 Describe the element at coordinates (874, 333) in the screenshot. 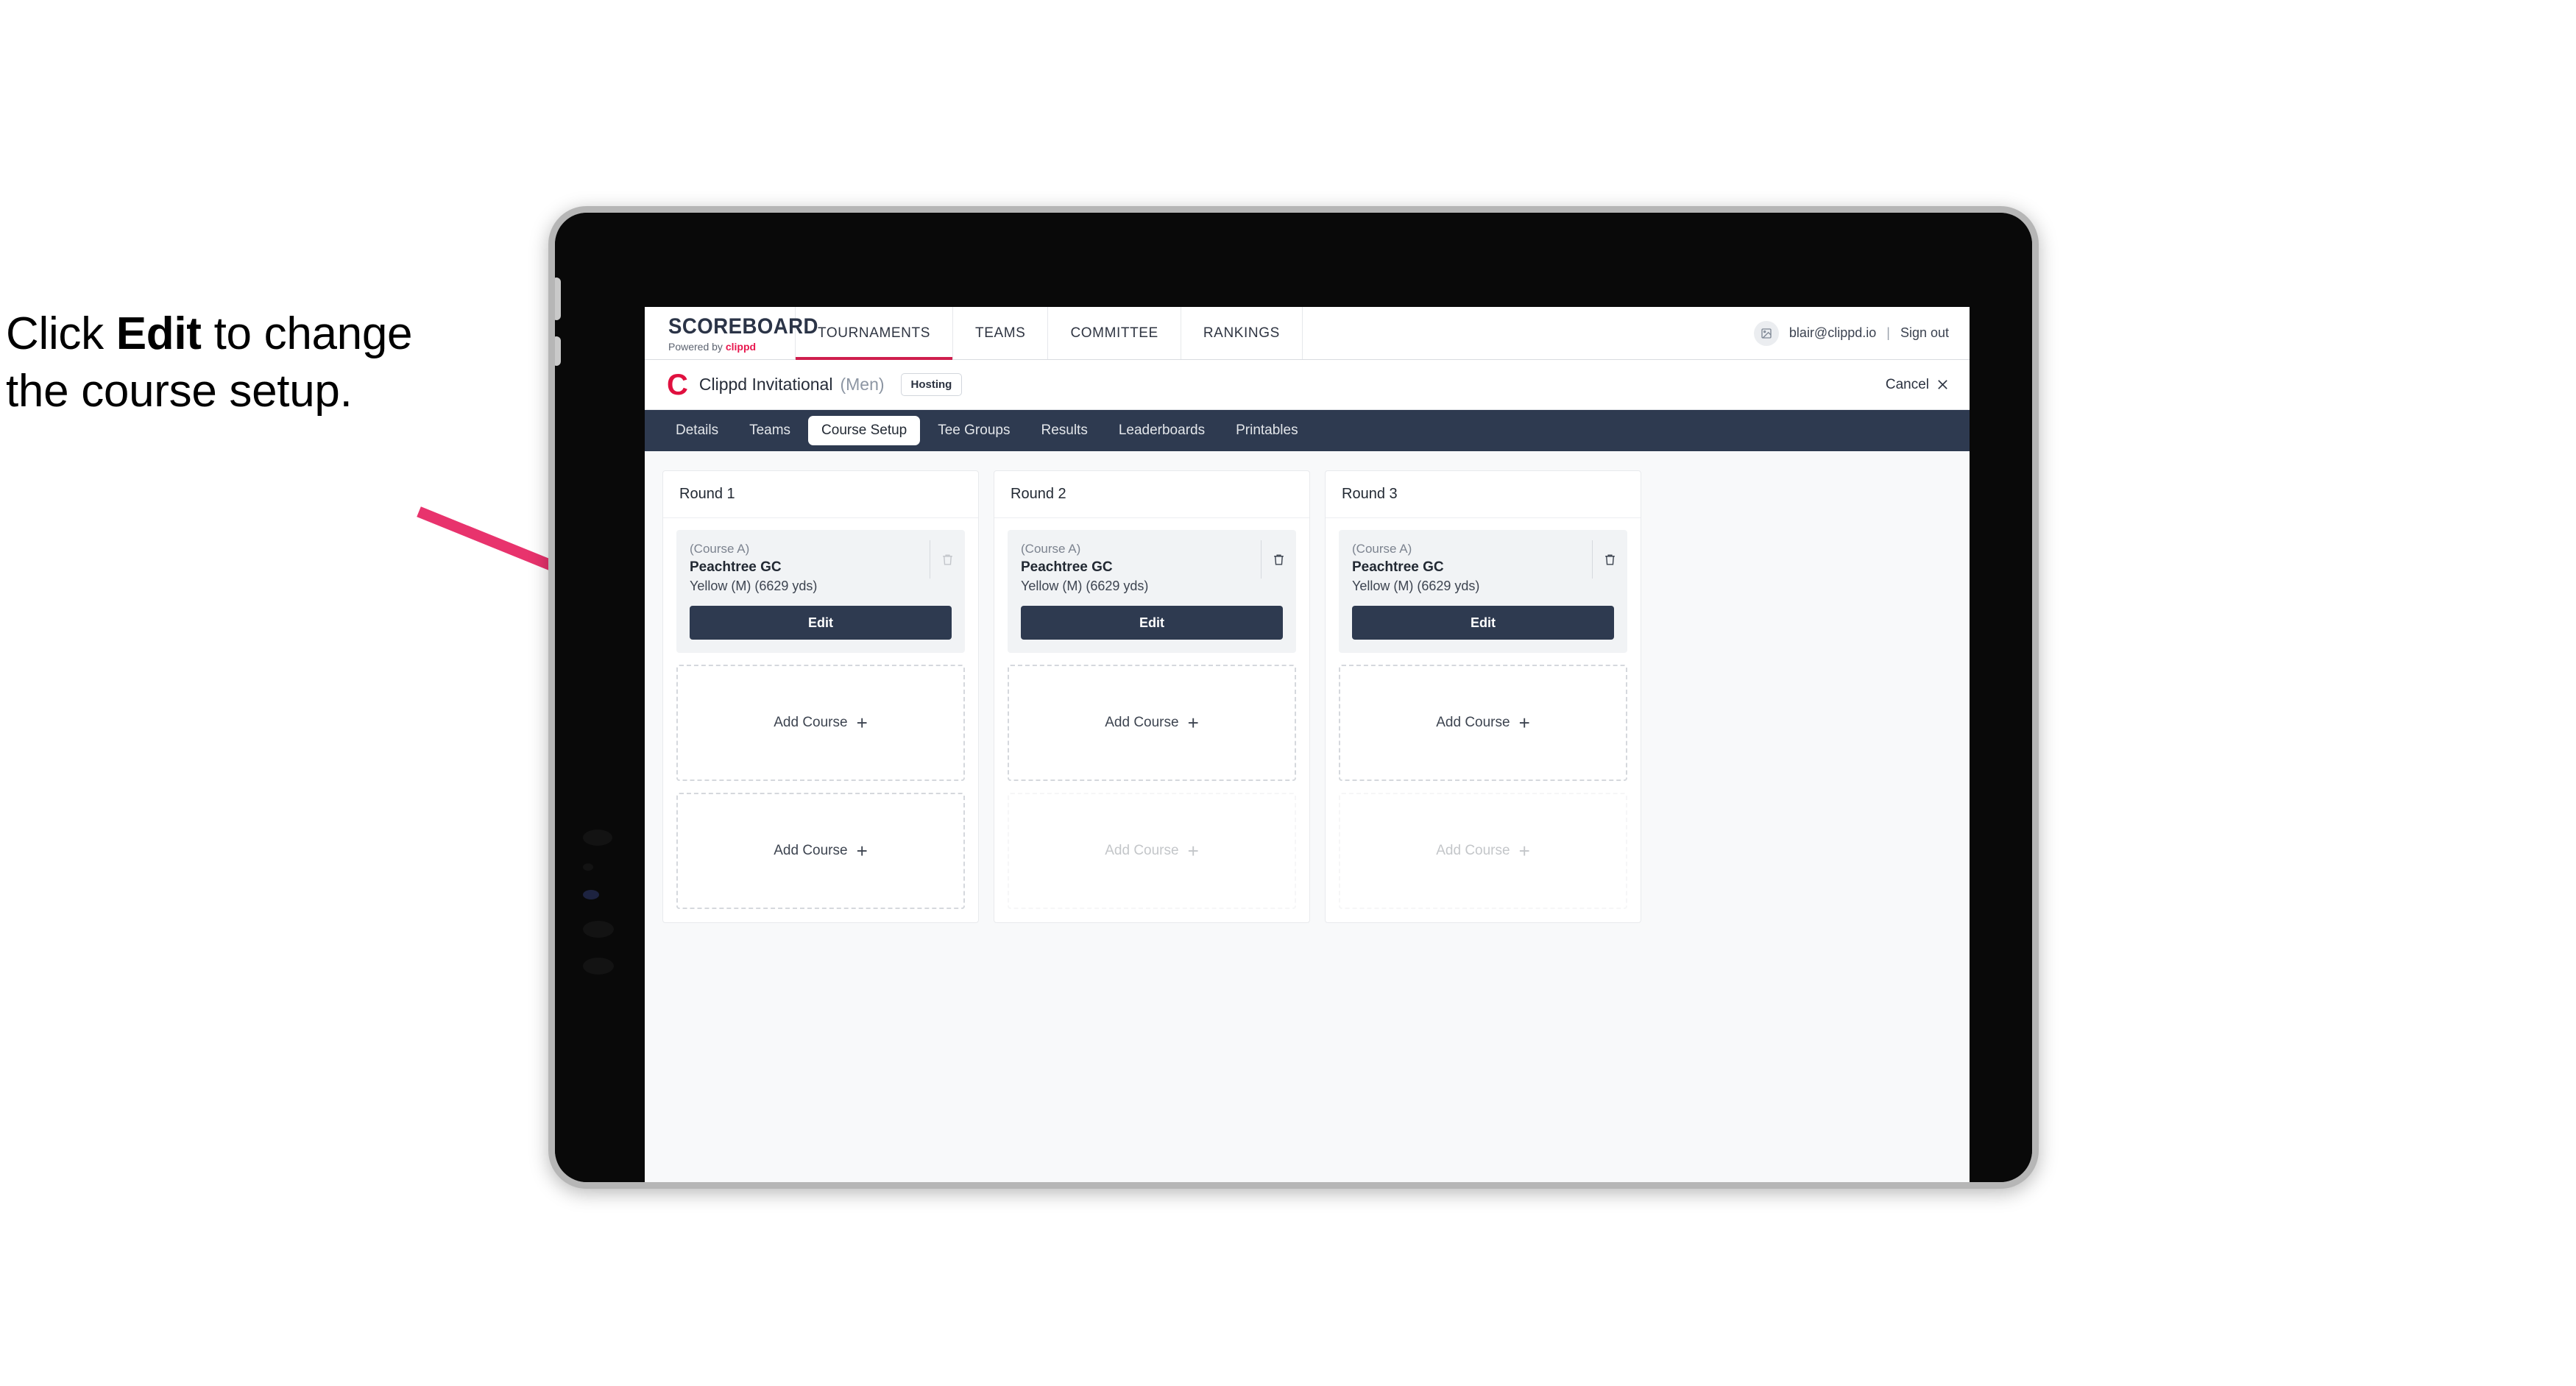

I see `nav-item-tournaments: TOURNAMENTS` at that location.